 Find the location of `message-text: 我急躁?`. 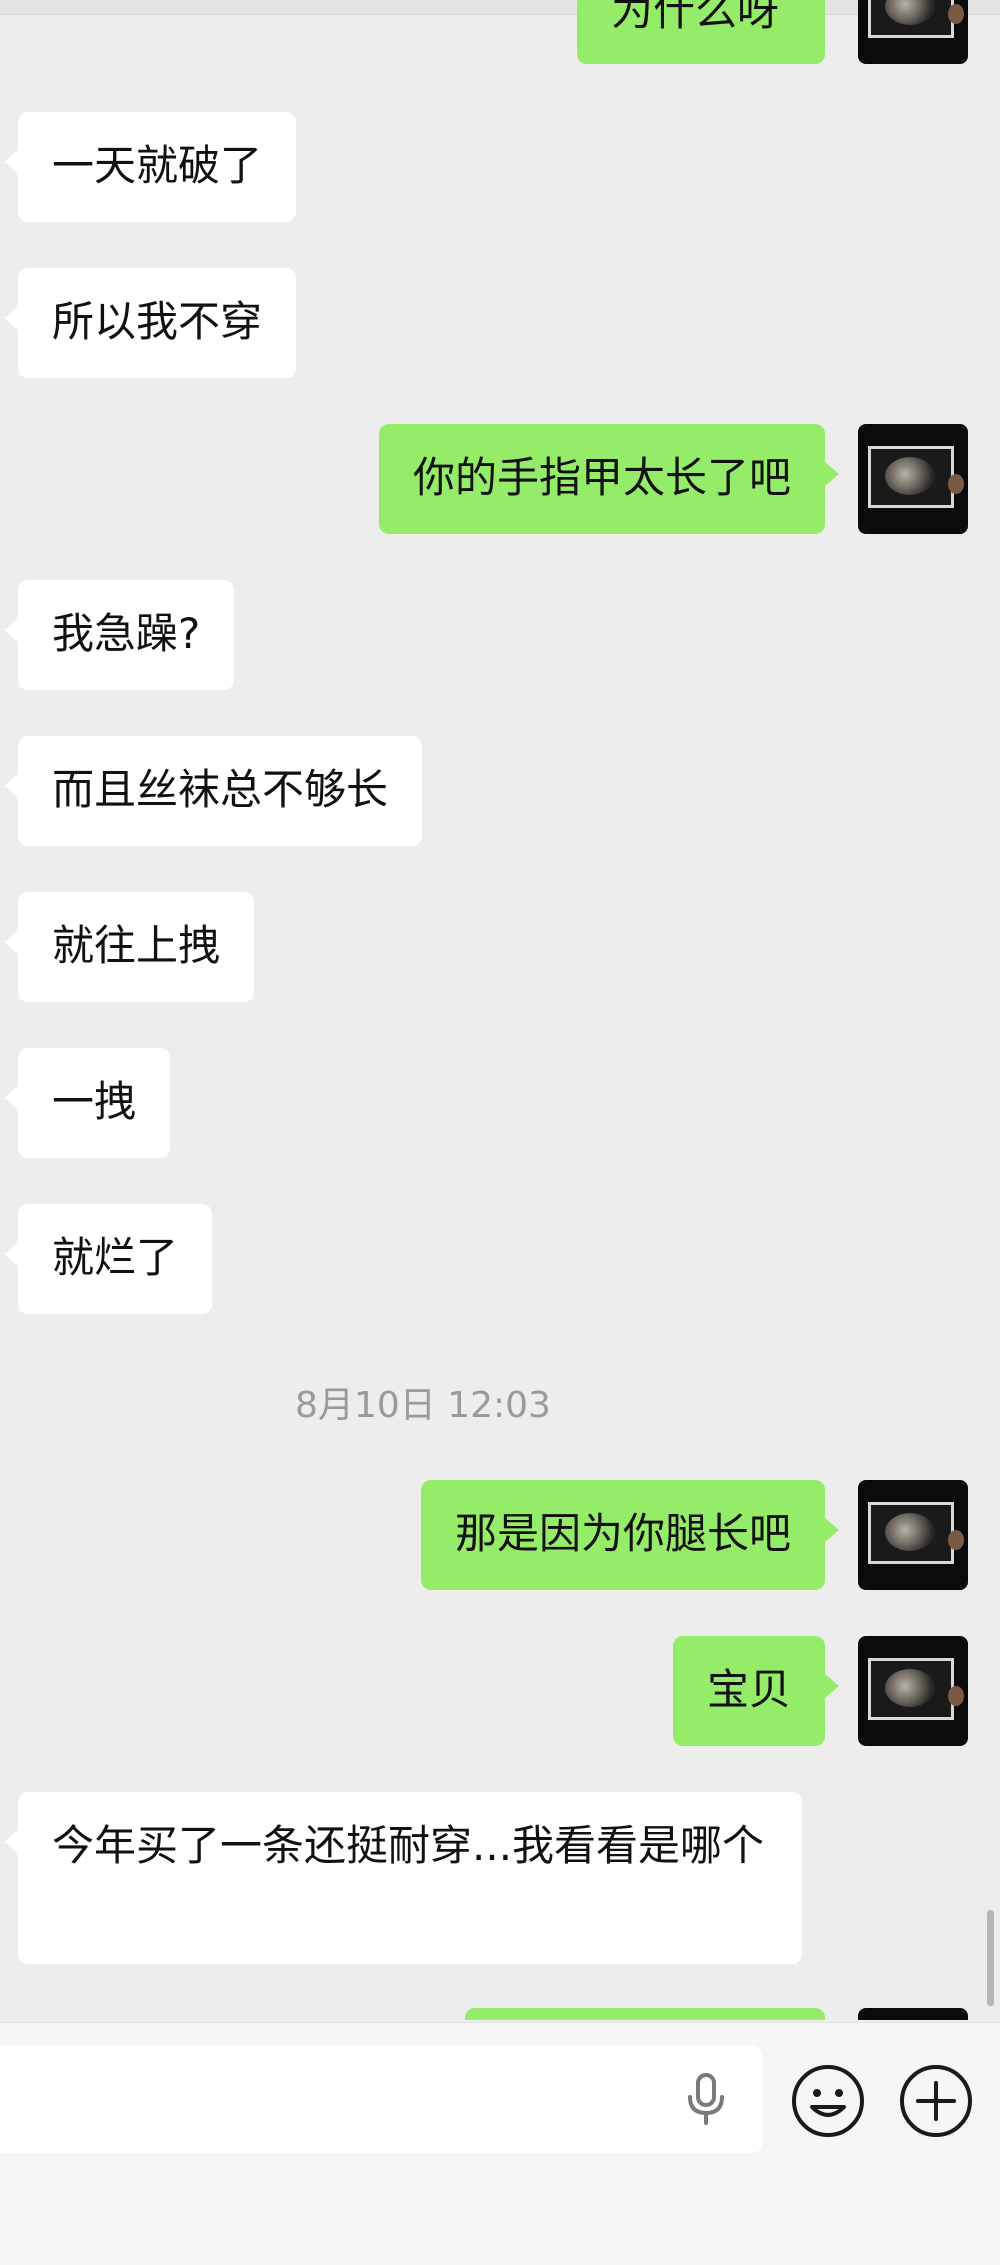

message-text: 我急躁? is located at coordinates (126, 633).